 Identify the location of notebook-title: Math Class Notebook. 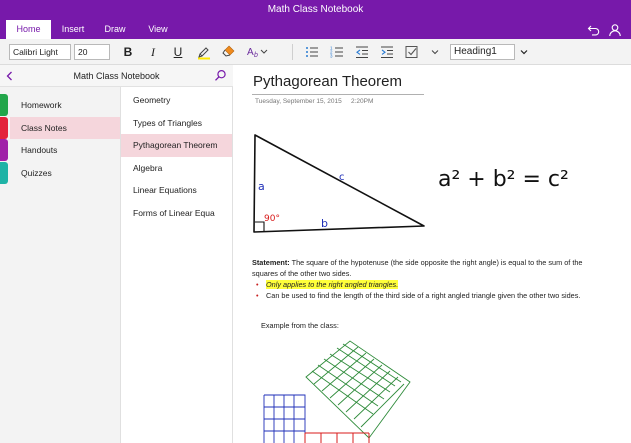
(116, 76).